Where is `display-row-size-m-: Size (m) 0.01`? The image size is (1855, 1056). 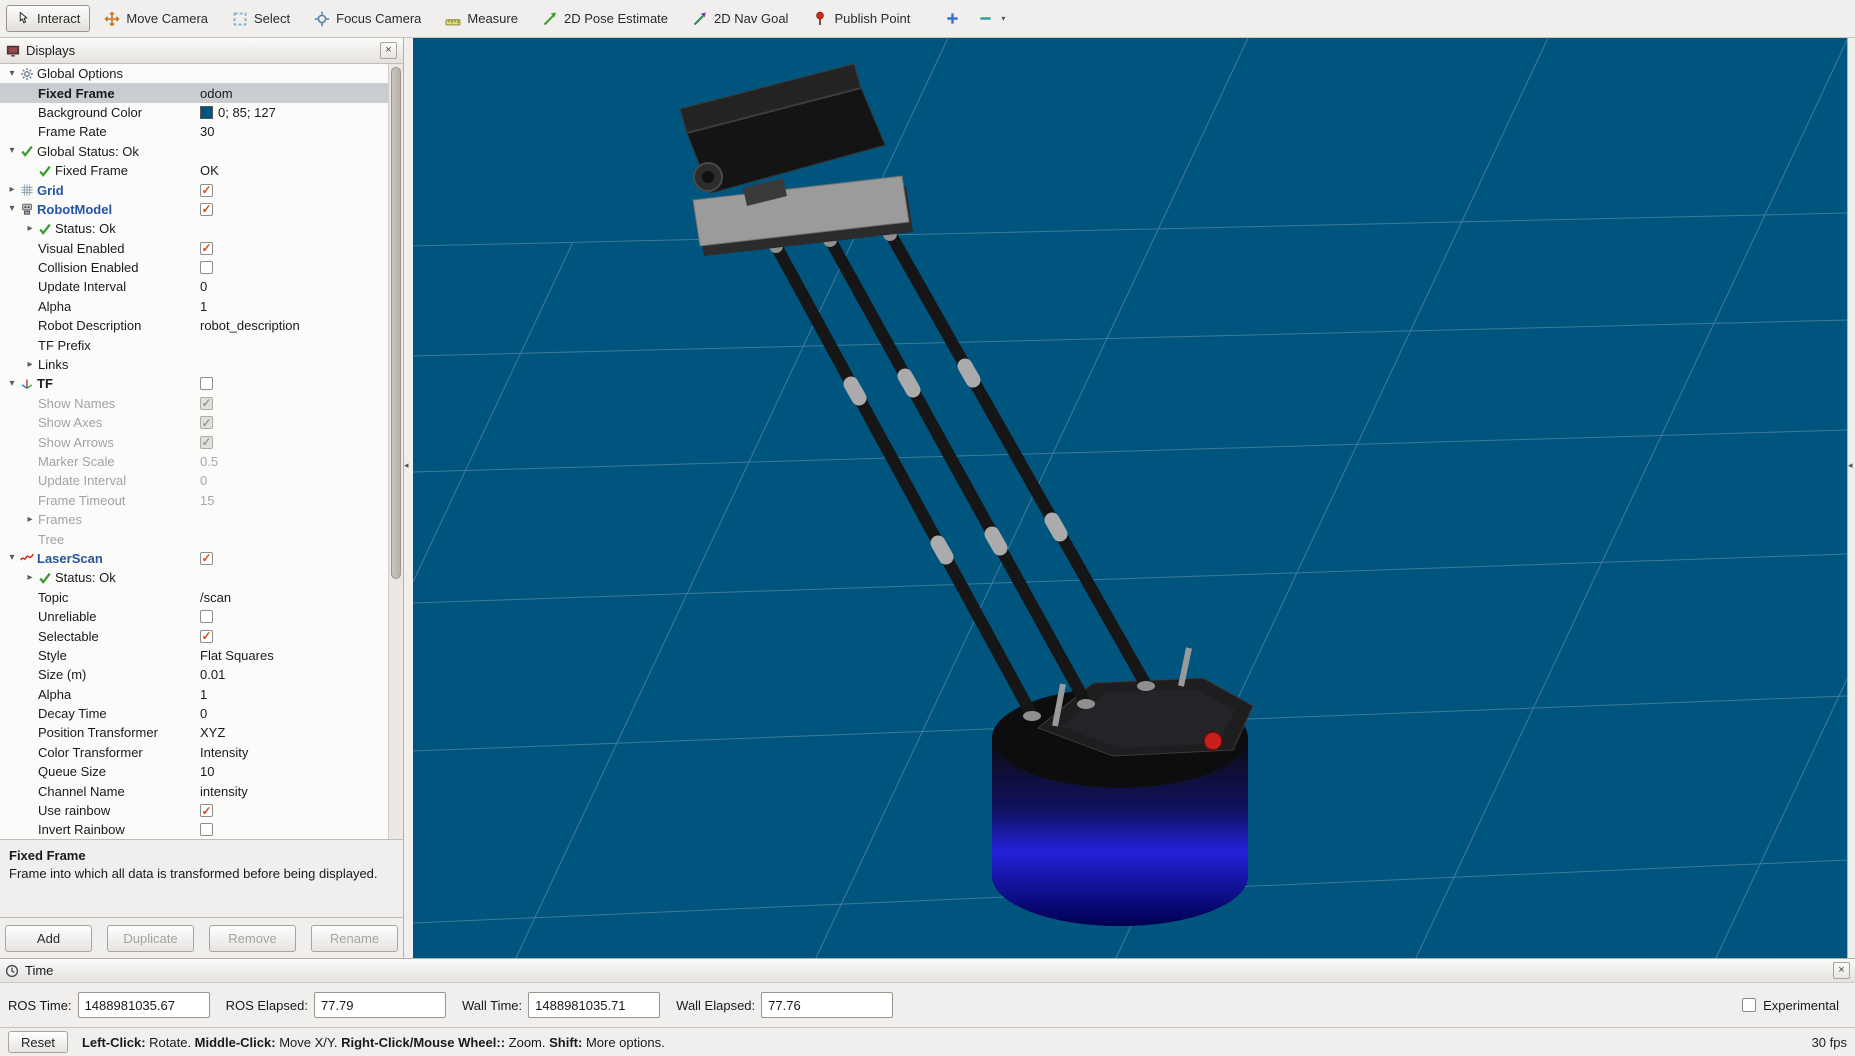
display-row-size-m-: Size (m) 0.01 is located at coordinates (201, 674).